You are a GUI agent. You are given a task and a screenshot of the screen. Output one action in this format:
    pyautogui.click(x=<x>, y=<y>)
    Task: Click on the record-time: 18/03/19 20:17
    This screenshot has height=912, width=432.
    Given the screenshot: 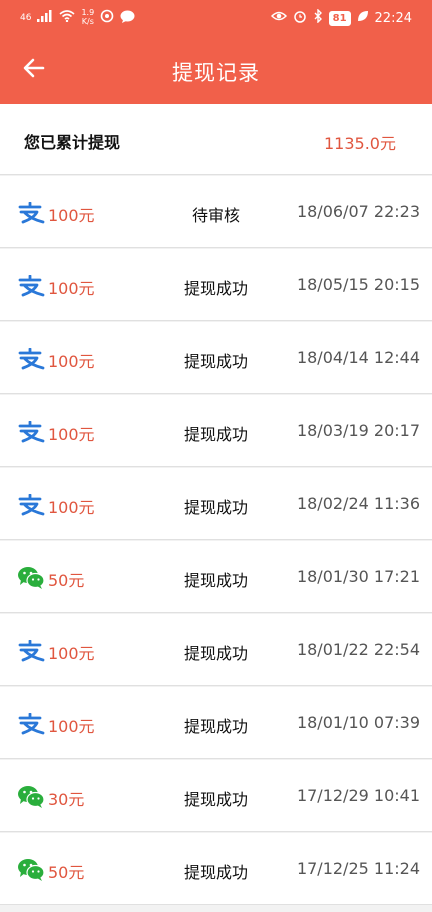 What is the action you would take?
    pyautogui.click(x=358, y=430)
    